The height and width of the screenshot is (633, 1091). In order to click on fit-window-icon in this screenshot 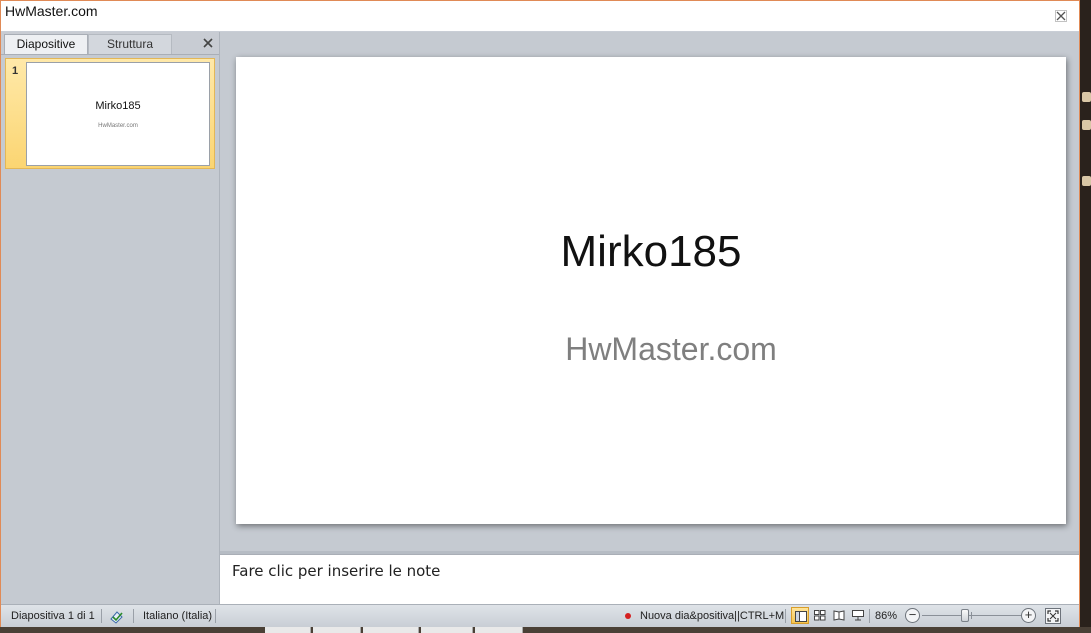, I will do `click(1053, 616)`.